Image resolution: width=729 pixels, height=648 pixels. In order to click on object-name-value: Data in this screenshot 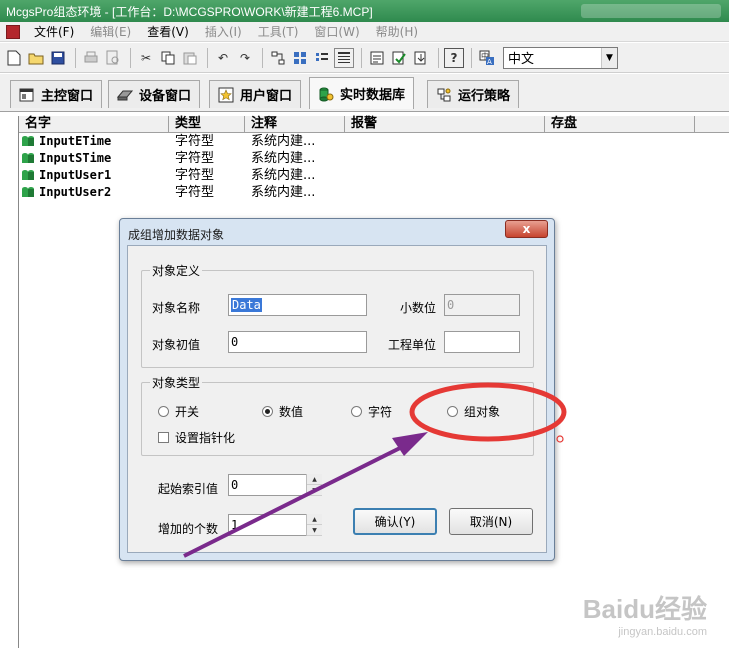, I will do `click(246, 305)`.